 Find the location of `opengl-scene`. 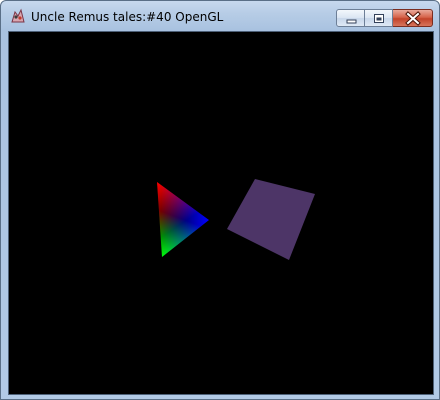

opengl-scene is located at coordinates (236, 219).